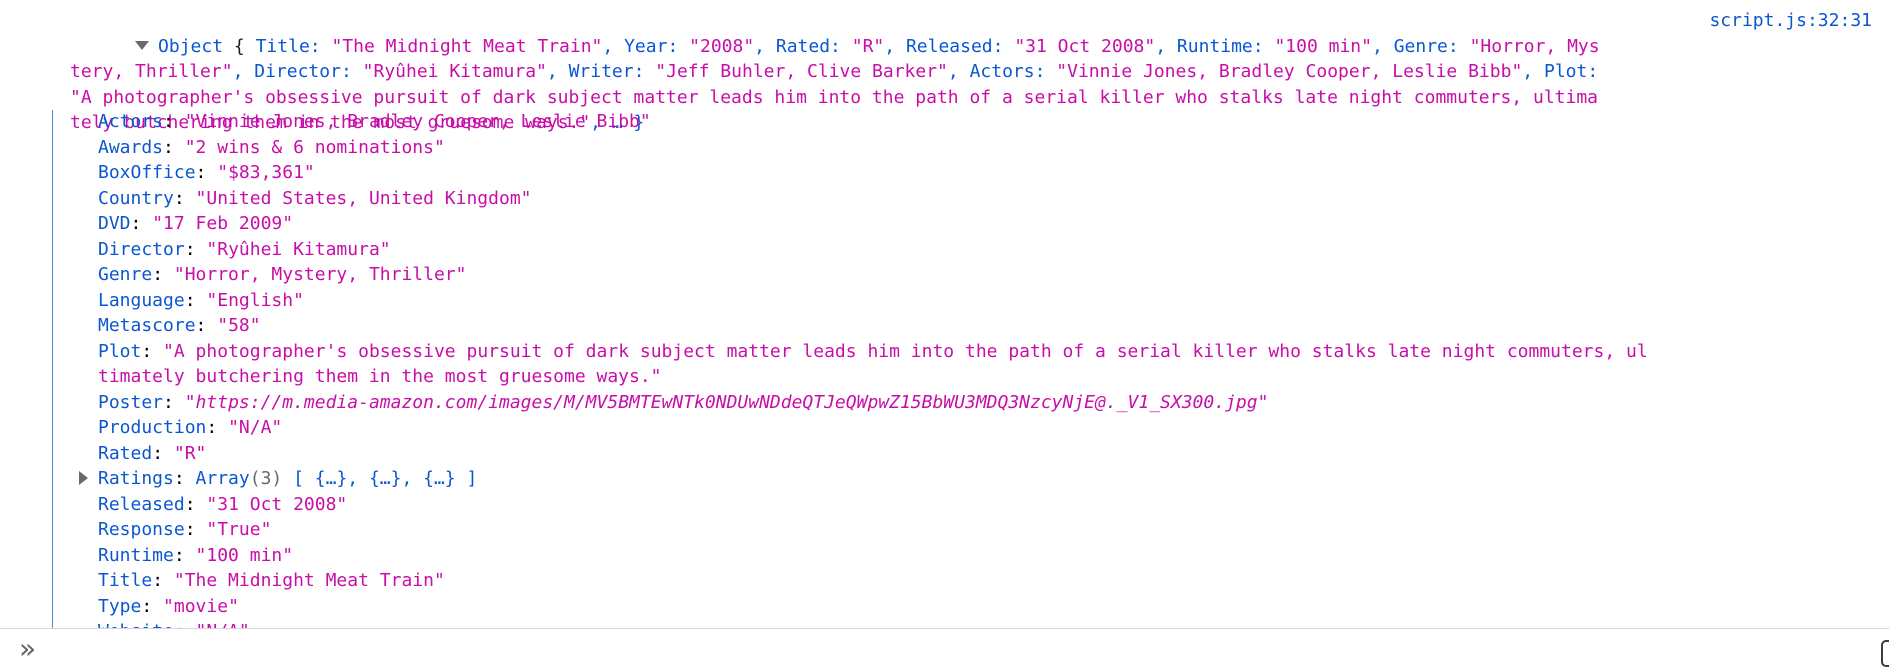  I want to click on property-row: Production: "N/A", so click(190, 427).